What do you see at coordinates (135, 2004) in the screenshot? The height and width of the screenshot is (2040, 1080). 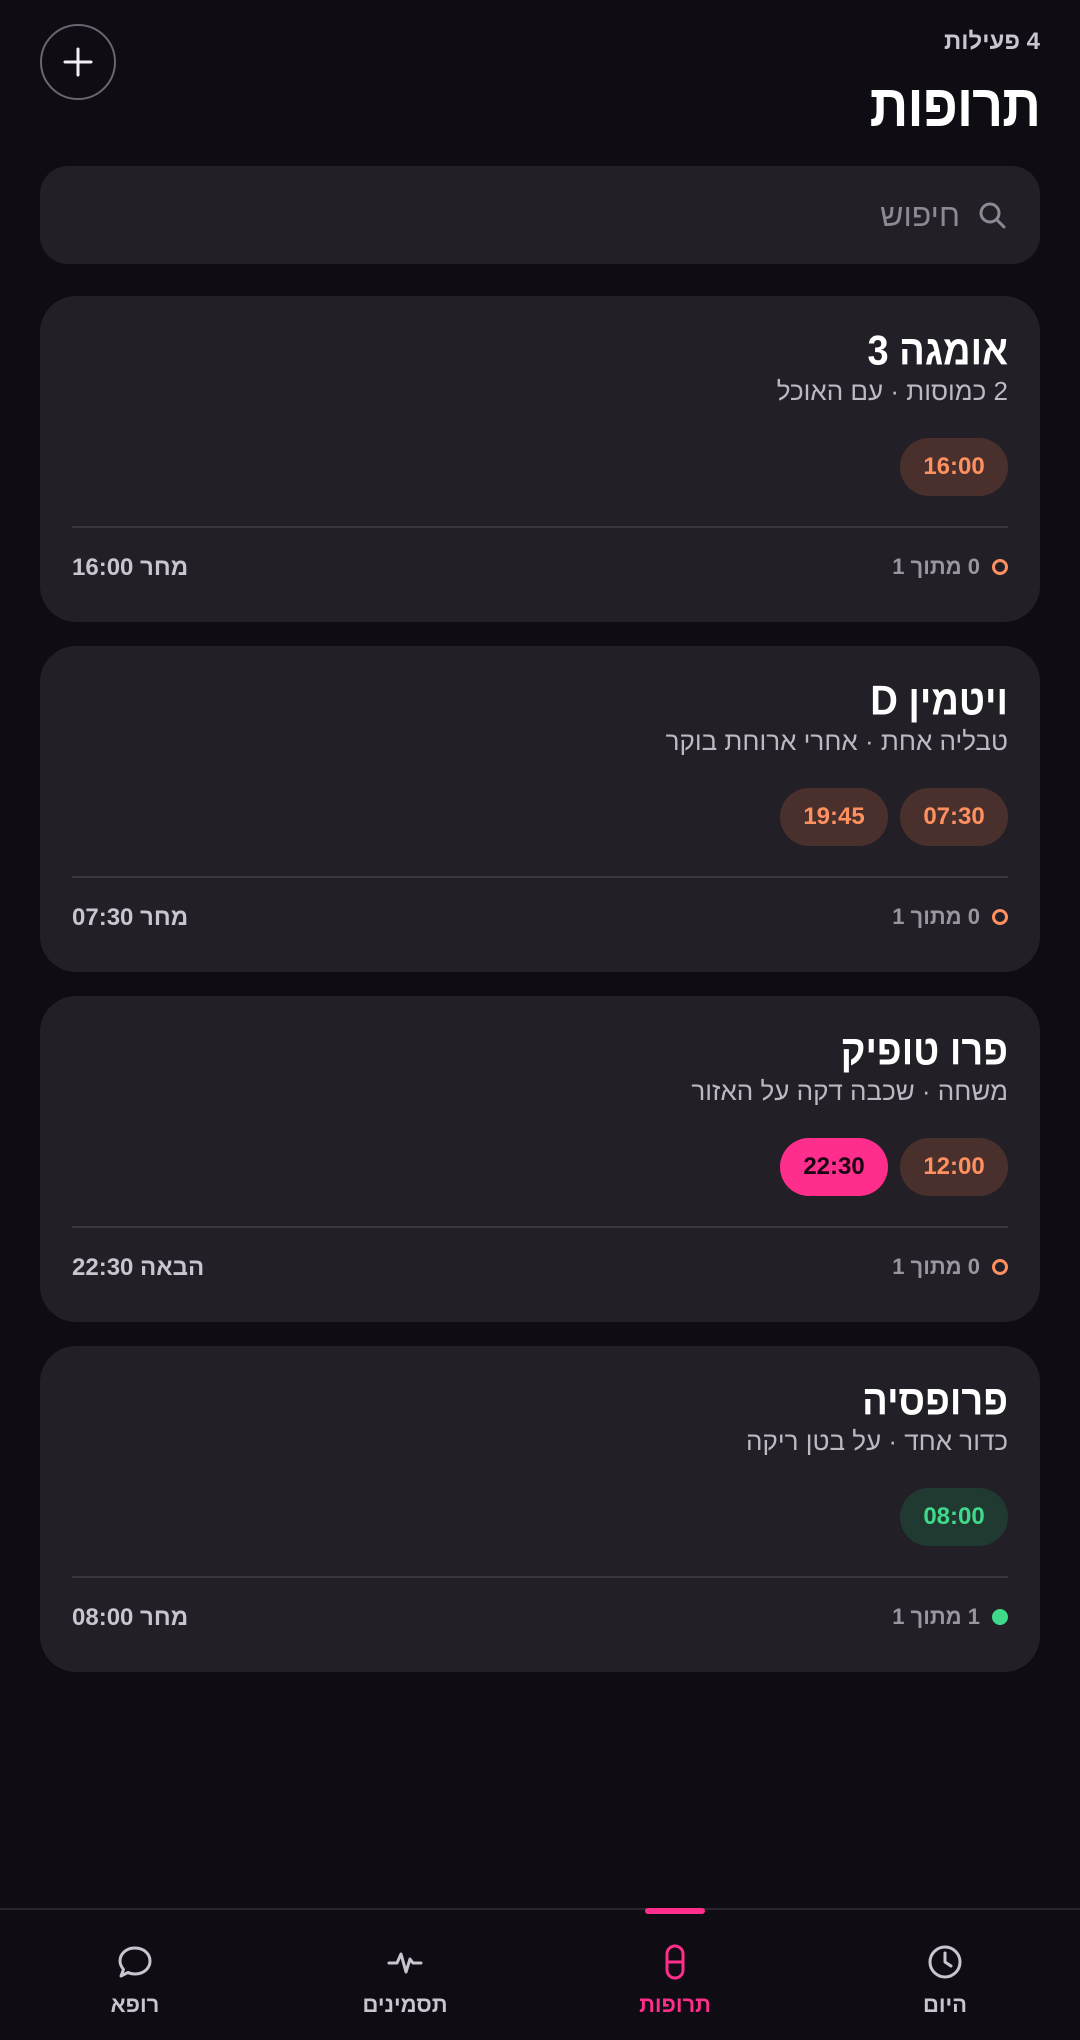 I see `nav-label: רופא` at bounding box center [135, 2004].